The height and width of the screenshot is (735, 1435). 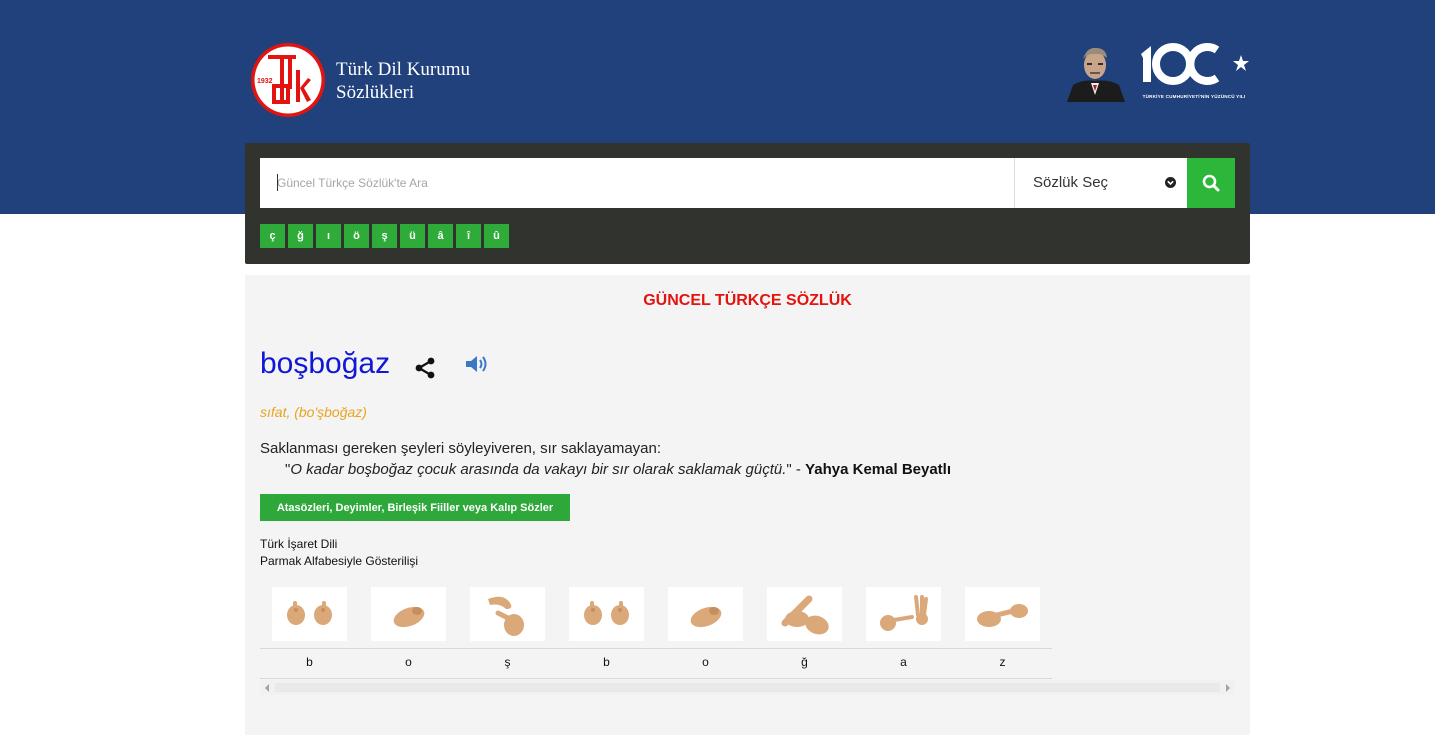 I want to click on text-caret, so click(x=277, y=182).